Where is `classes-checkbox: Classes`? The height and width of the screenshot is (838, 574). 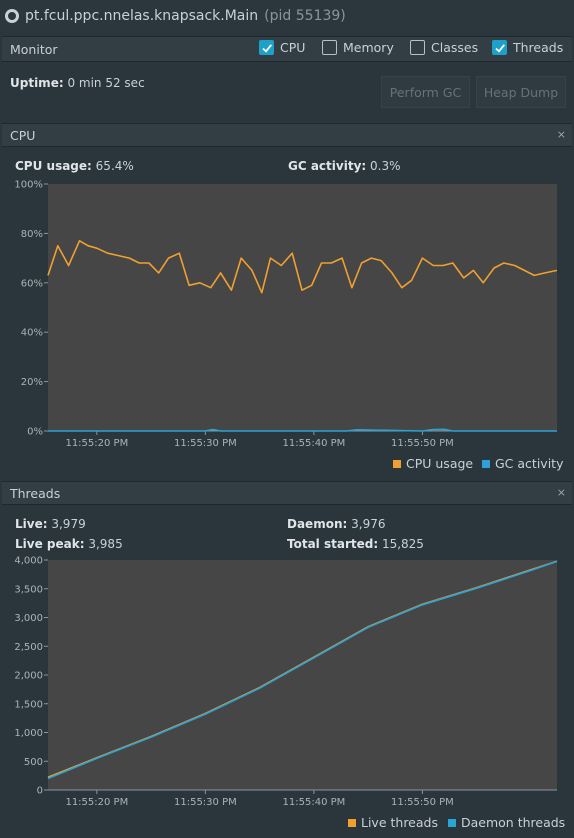
classes-checkbox: Classes is located at coordinates (444, 47).